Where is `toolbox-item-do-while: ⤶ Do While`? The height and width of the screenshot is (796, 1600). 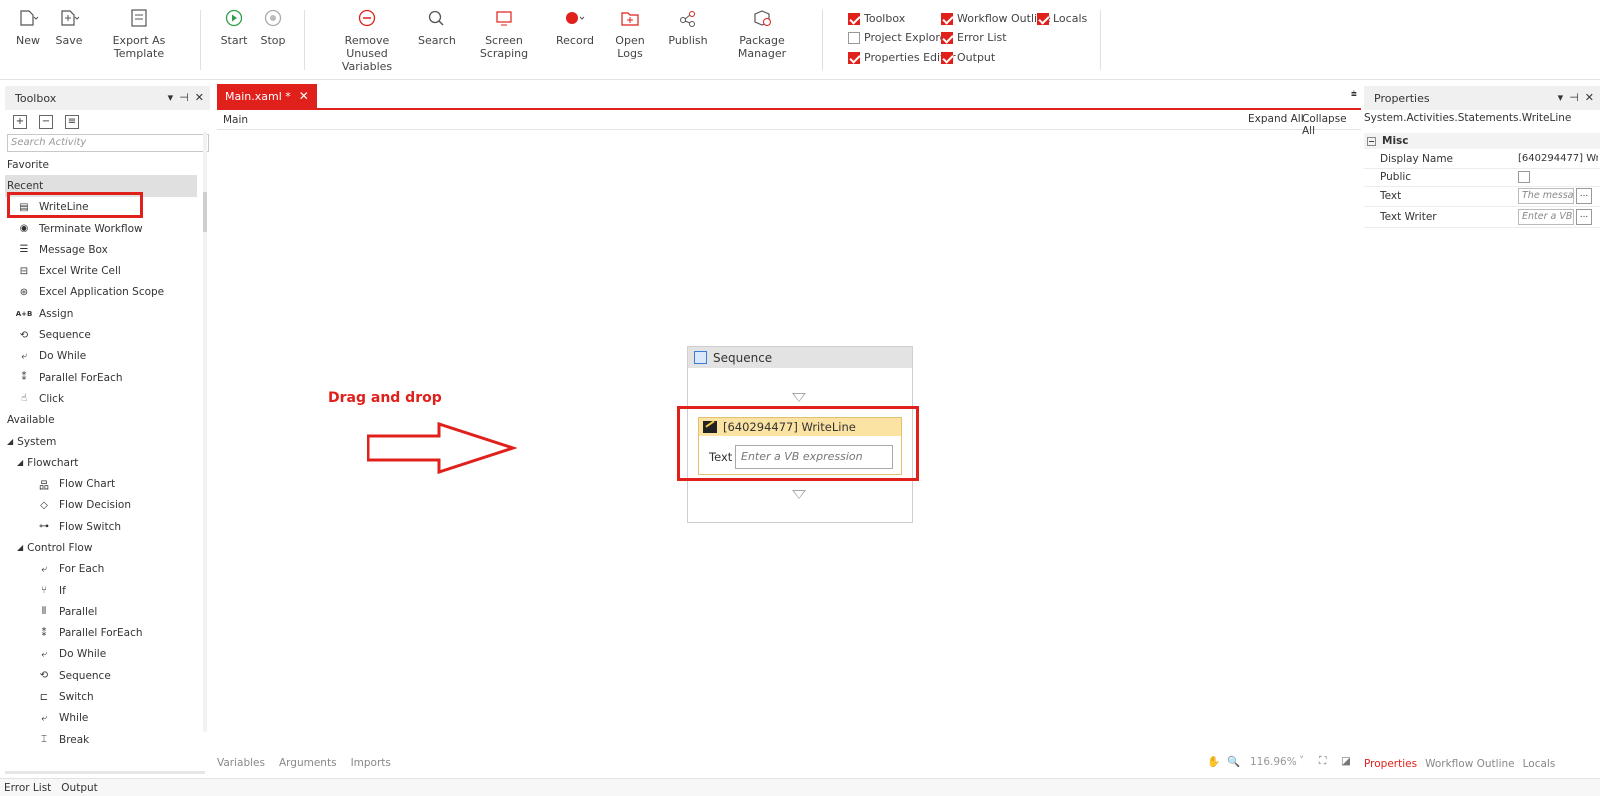
toolbox-item-do-while: ⤶ Do While is located at coordinates (107, 356).